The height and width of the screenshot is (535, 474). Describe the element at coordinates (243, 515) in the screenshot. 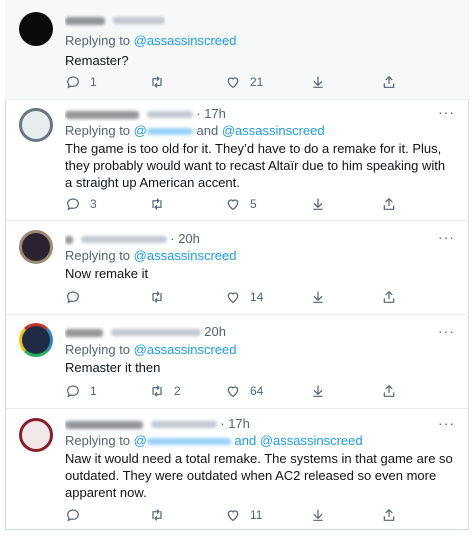

I see `like-button: 11` at that location.